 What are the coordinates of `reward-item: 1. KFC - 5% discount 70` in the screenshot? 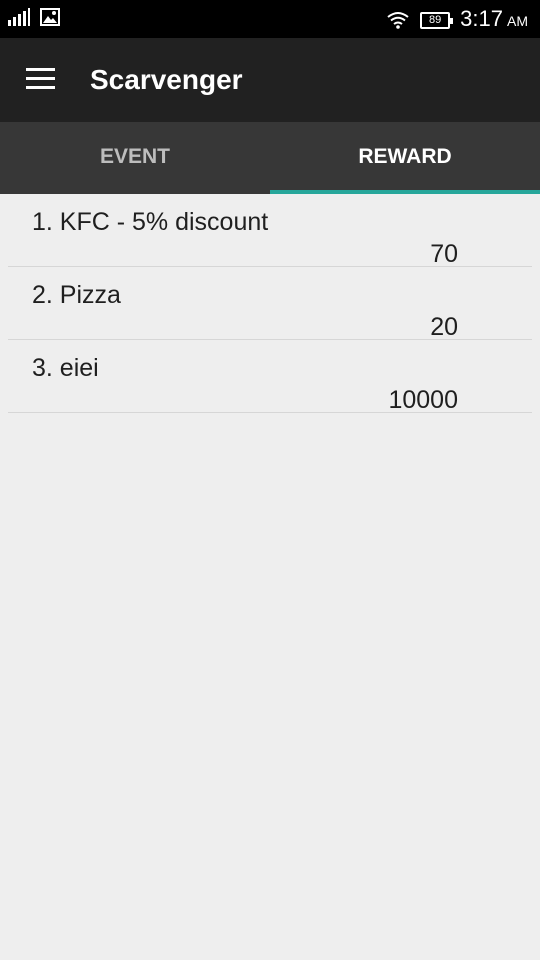 It's located at (270, 231).